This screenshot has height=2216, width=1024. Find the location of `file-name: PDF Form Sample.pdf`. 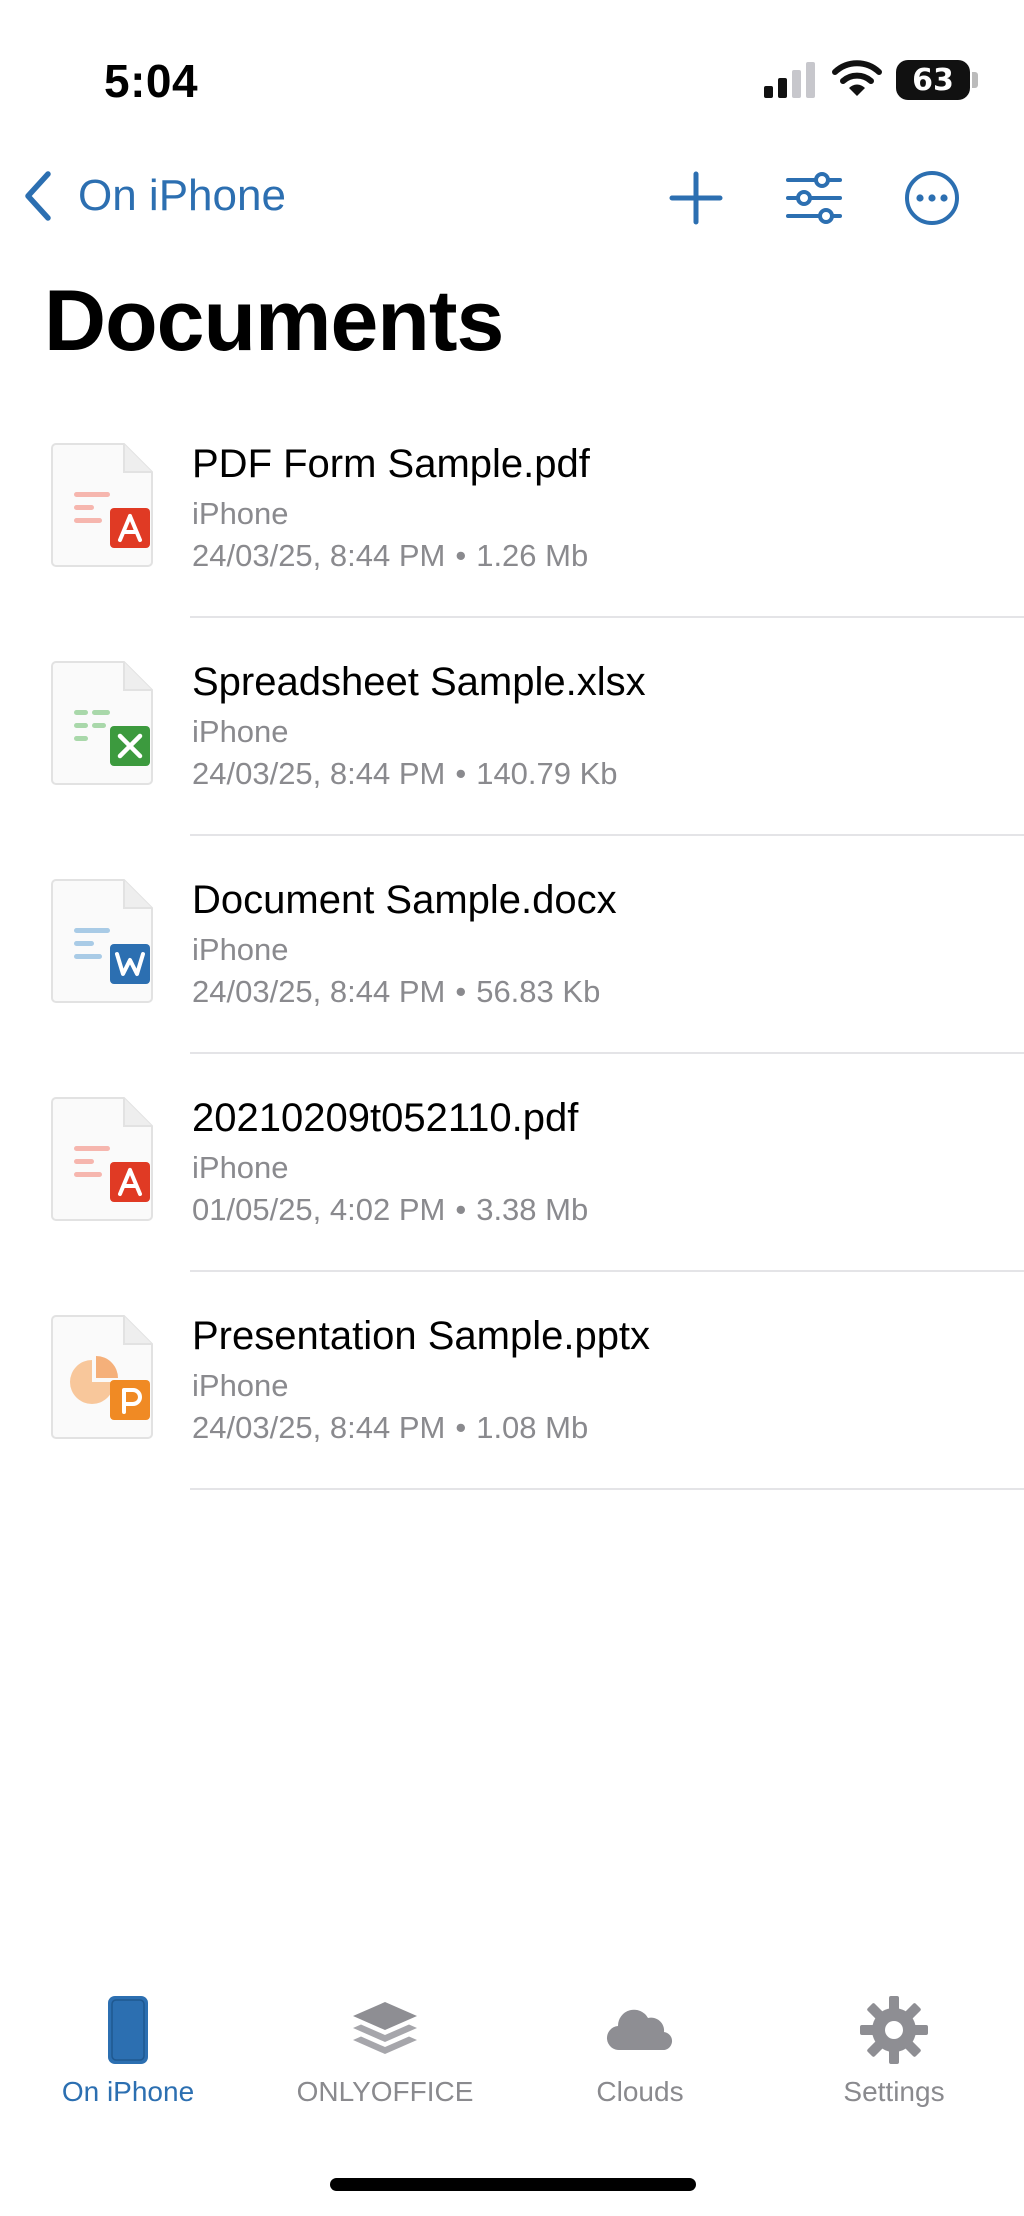

file-name: PDF Form Sample.pdf is located at coordinates (391, 464).